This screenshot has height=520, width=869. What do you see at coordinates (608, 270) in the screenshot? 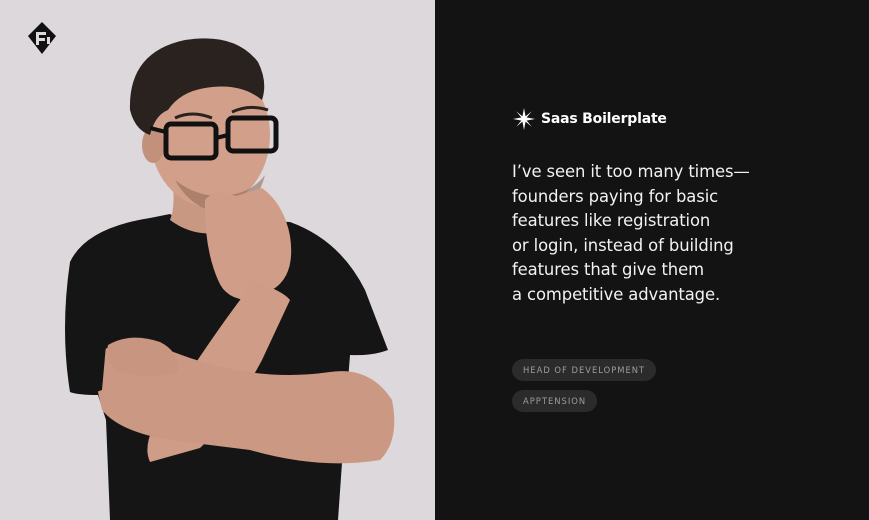
I see `quote-line: features that give them` at bounding box center [608, 270].